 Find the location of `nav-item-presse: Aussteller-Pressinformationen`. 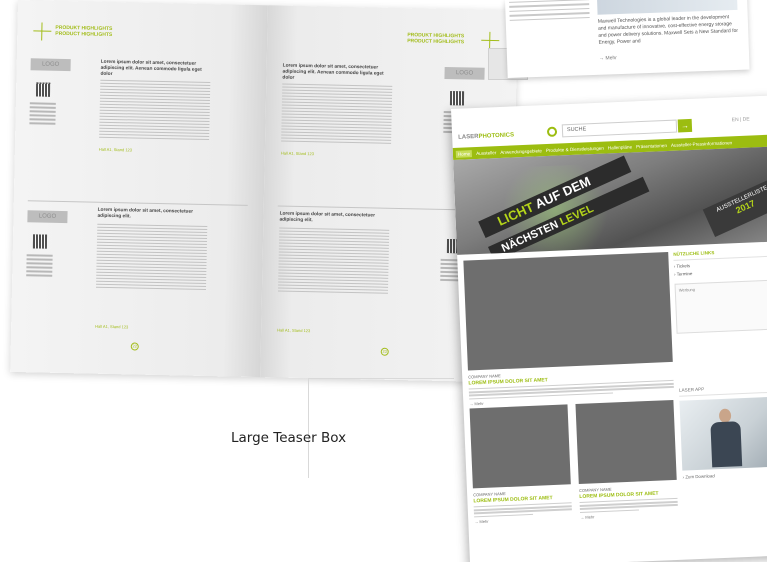

nav-item-presse: Aussteller-Pressinformationen is located at coordinates (701, 144).